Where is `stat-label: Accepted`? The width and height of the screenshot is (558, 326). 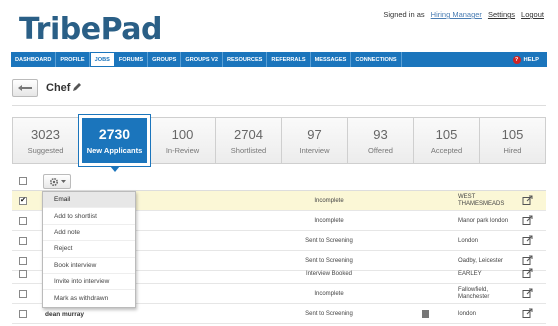
stat-label: Accepted is located at coordinates (446, 150).